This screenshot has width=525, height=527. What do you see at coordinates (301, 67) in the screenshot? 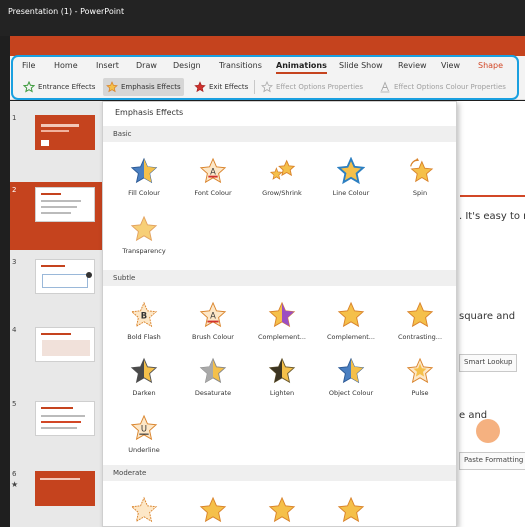
I see `tab-animations: Animations` at bounding box center [301, 67].